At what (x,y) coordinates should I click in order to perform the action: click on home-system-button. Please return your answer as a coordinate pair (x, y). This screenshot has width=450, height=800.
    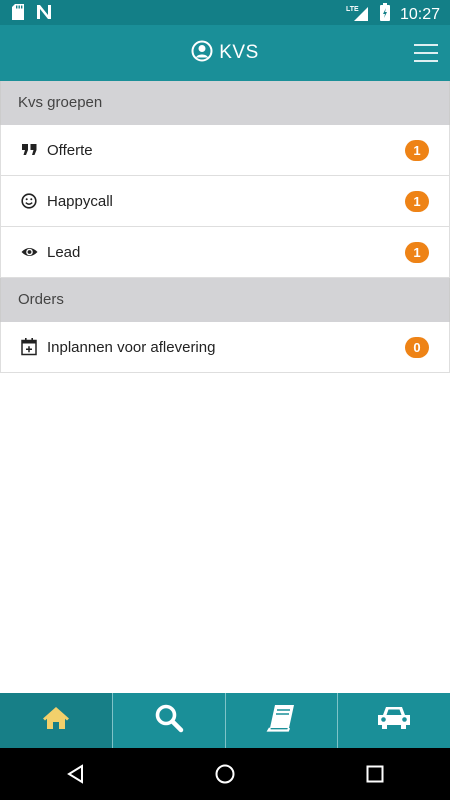
    Looking at the image, I should click on (225, 774).